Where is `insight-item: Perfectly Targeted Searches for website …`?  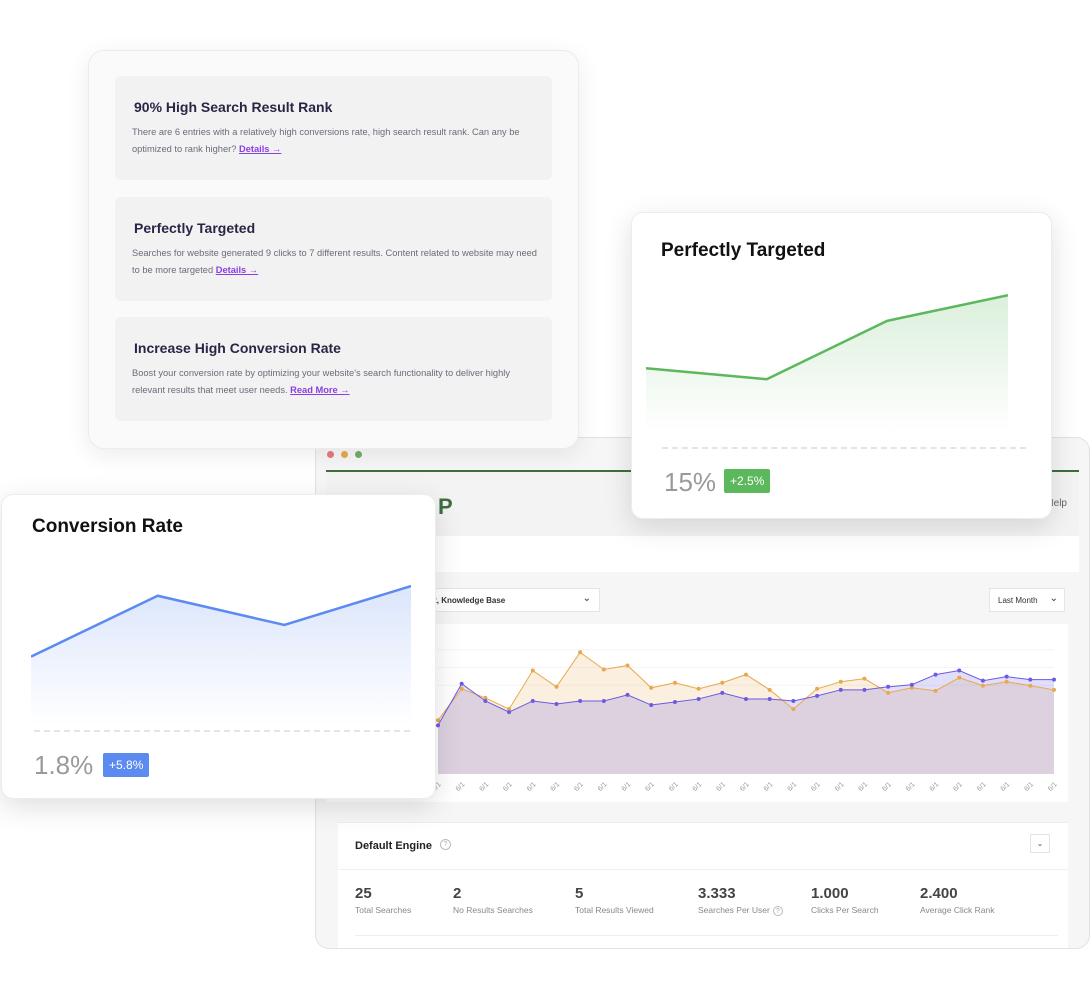
insight-item: Perfectly Targeted Searches for website … is located at coordinates (333, 249).